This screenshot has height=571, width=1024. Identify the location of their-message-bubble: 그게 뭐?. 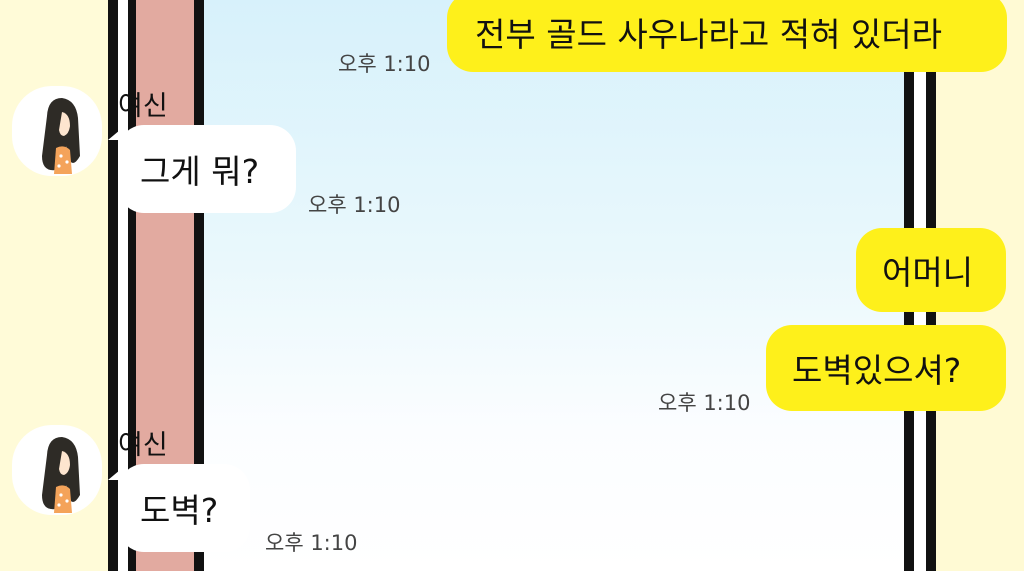
(207, 169).